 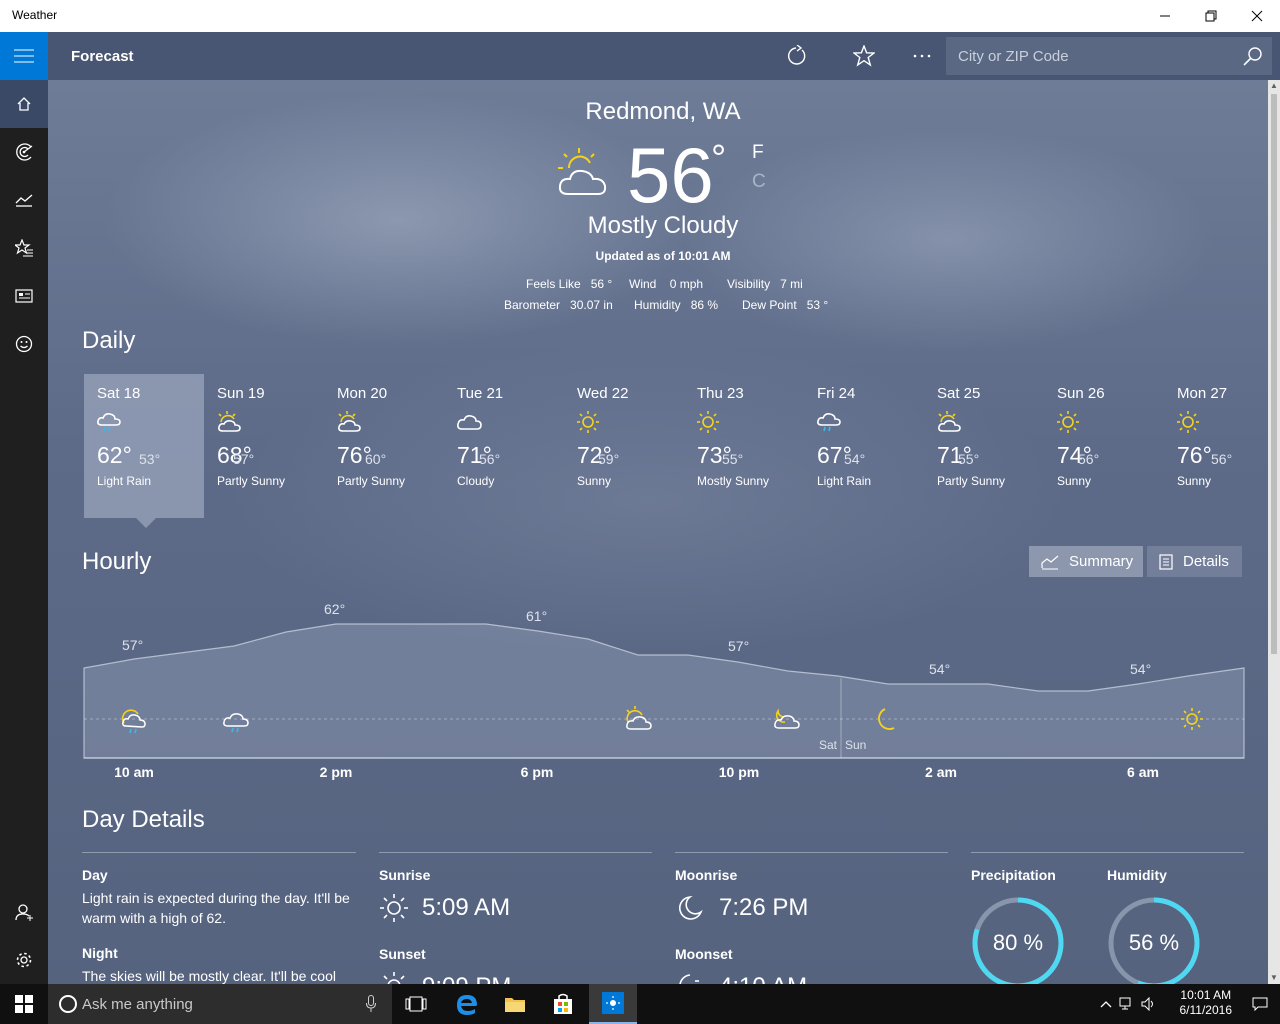 I want to click on weather-app-icon, so click(x=613, y=1003).